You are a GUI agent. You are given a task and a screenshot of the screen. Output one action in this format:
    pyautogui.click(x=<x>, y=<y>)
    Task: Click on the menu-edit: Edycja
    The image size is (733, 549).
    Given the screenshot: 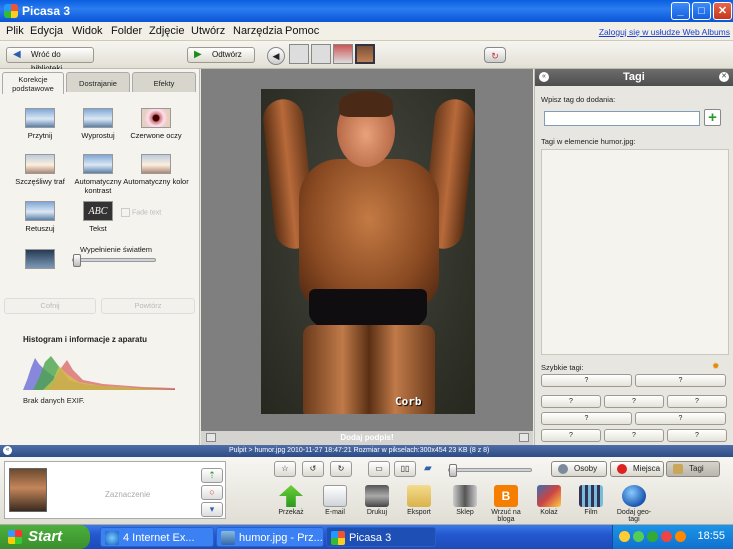 What is the action you would take?
    pyautogui.click(x=46, y=31)
    